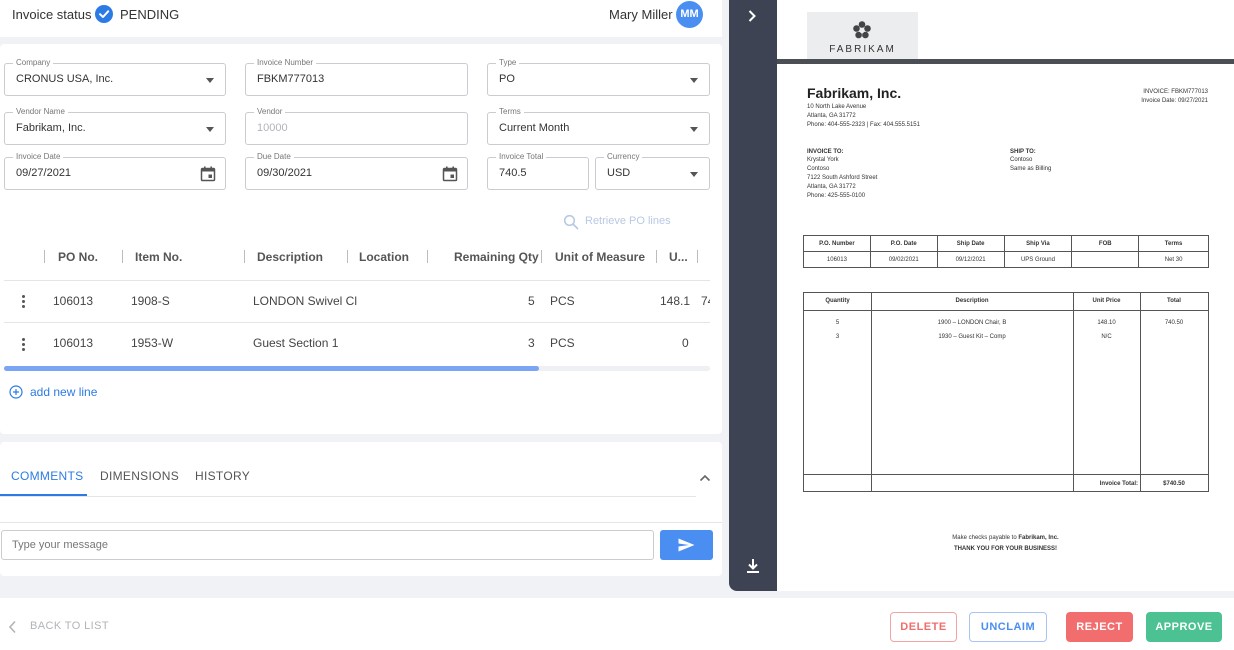  I want to click on approve-button: APPROVE, so click(1184, 627).